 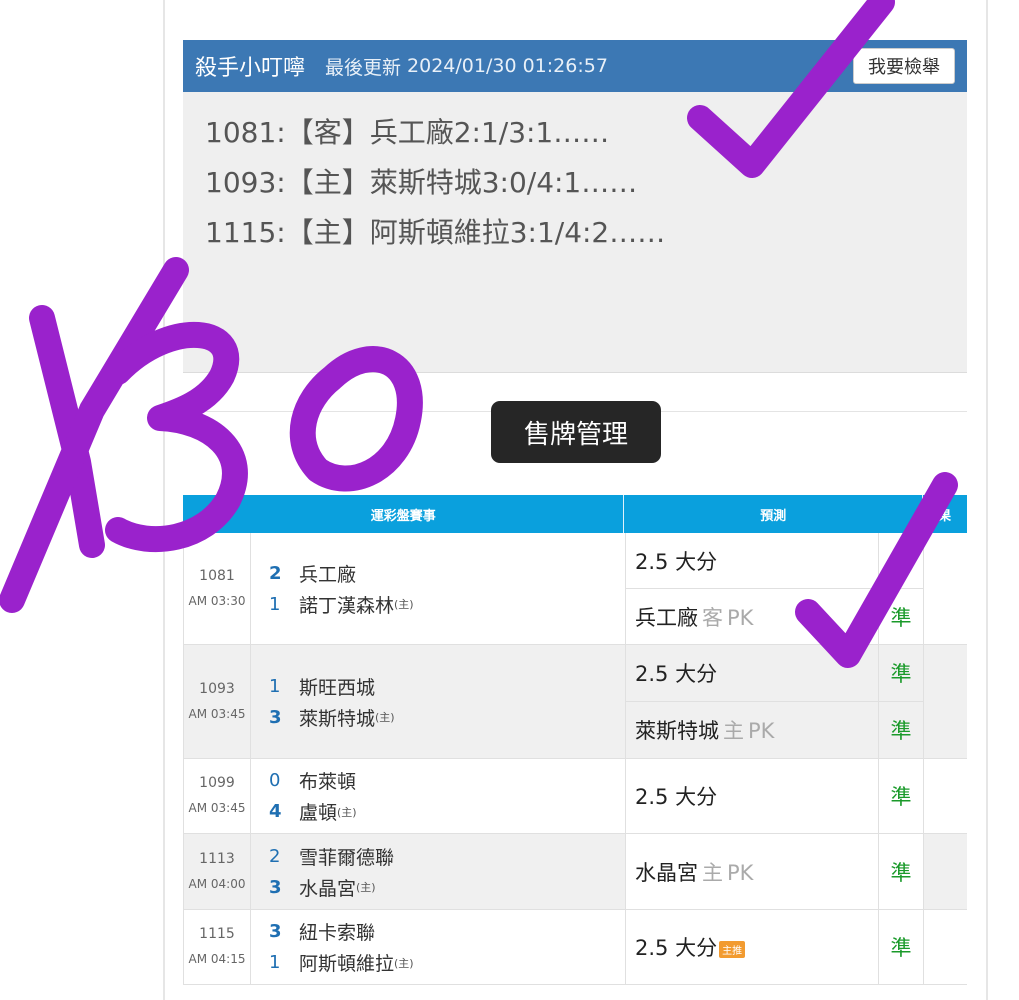 I want to click on team-score: 4, so click(x=275, y=811).